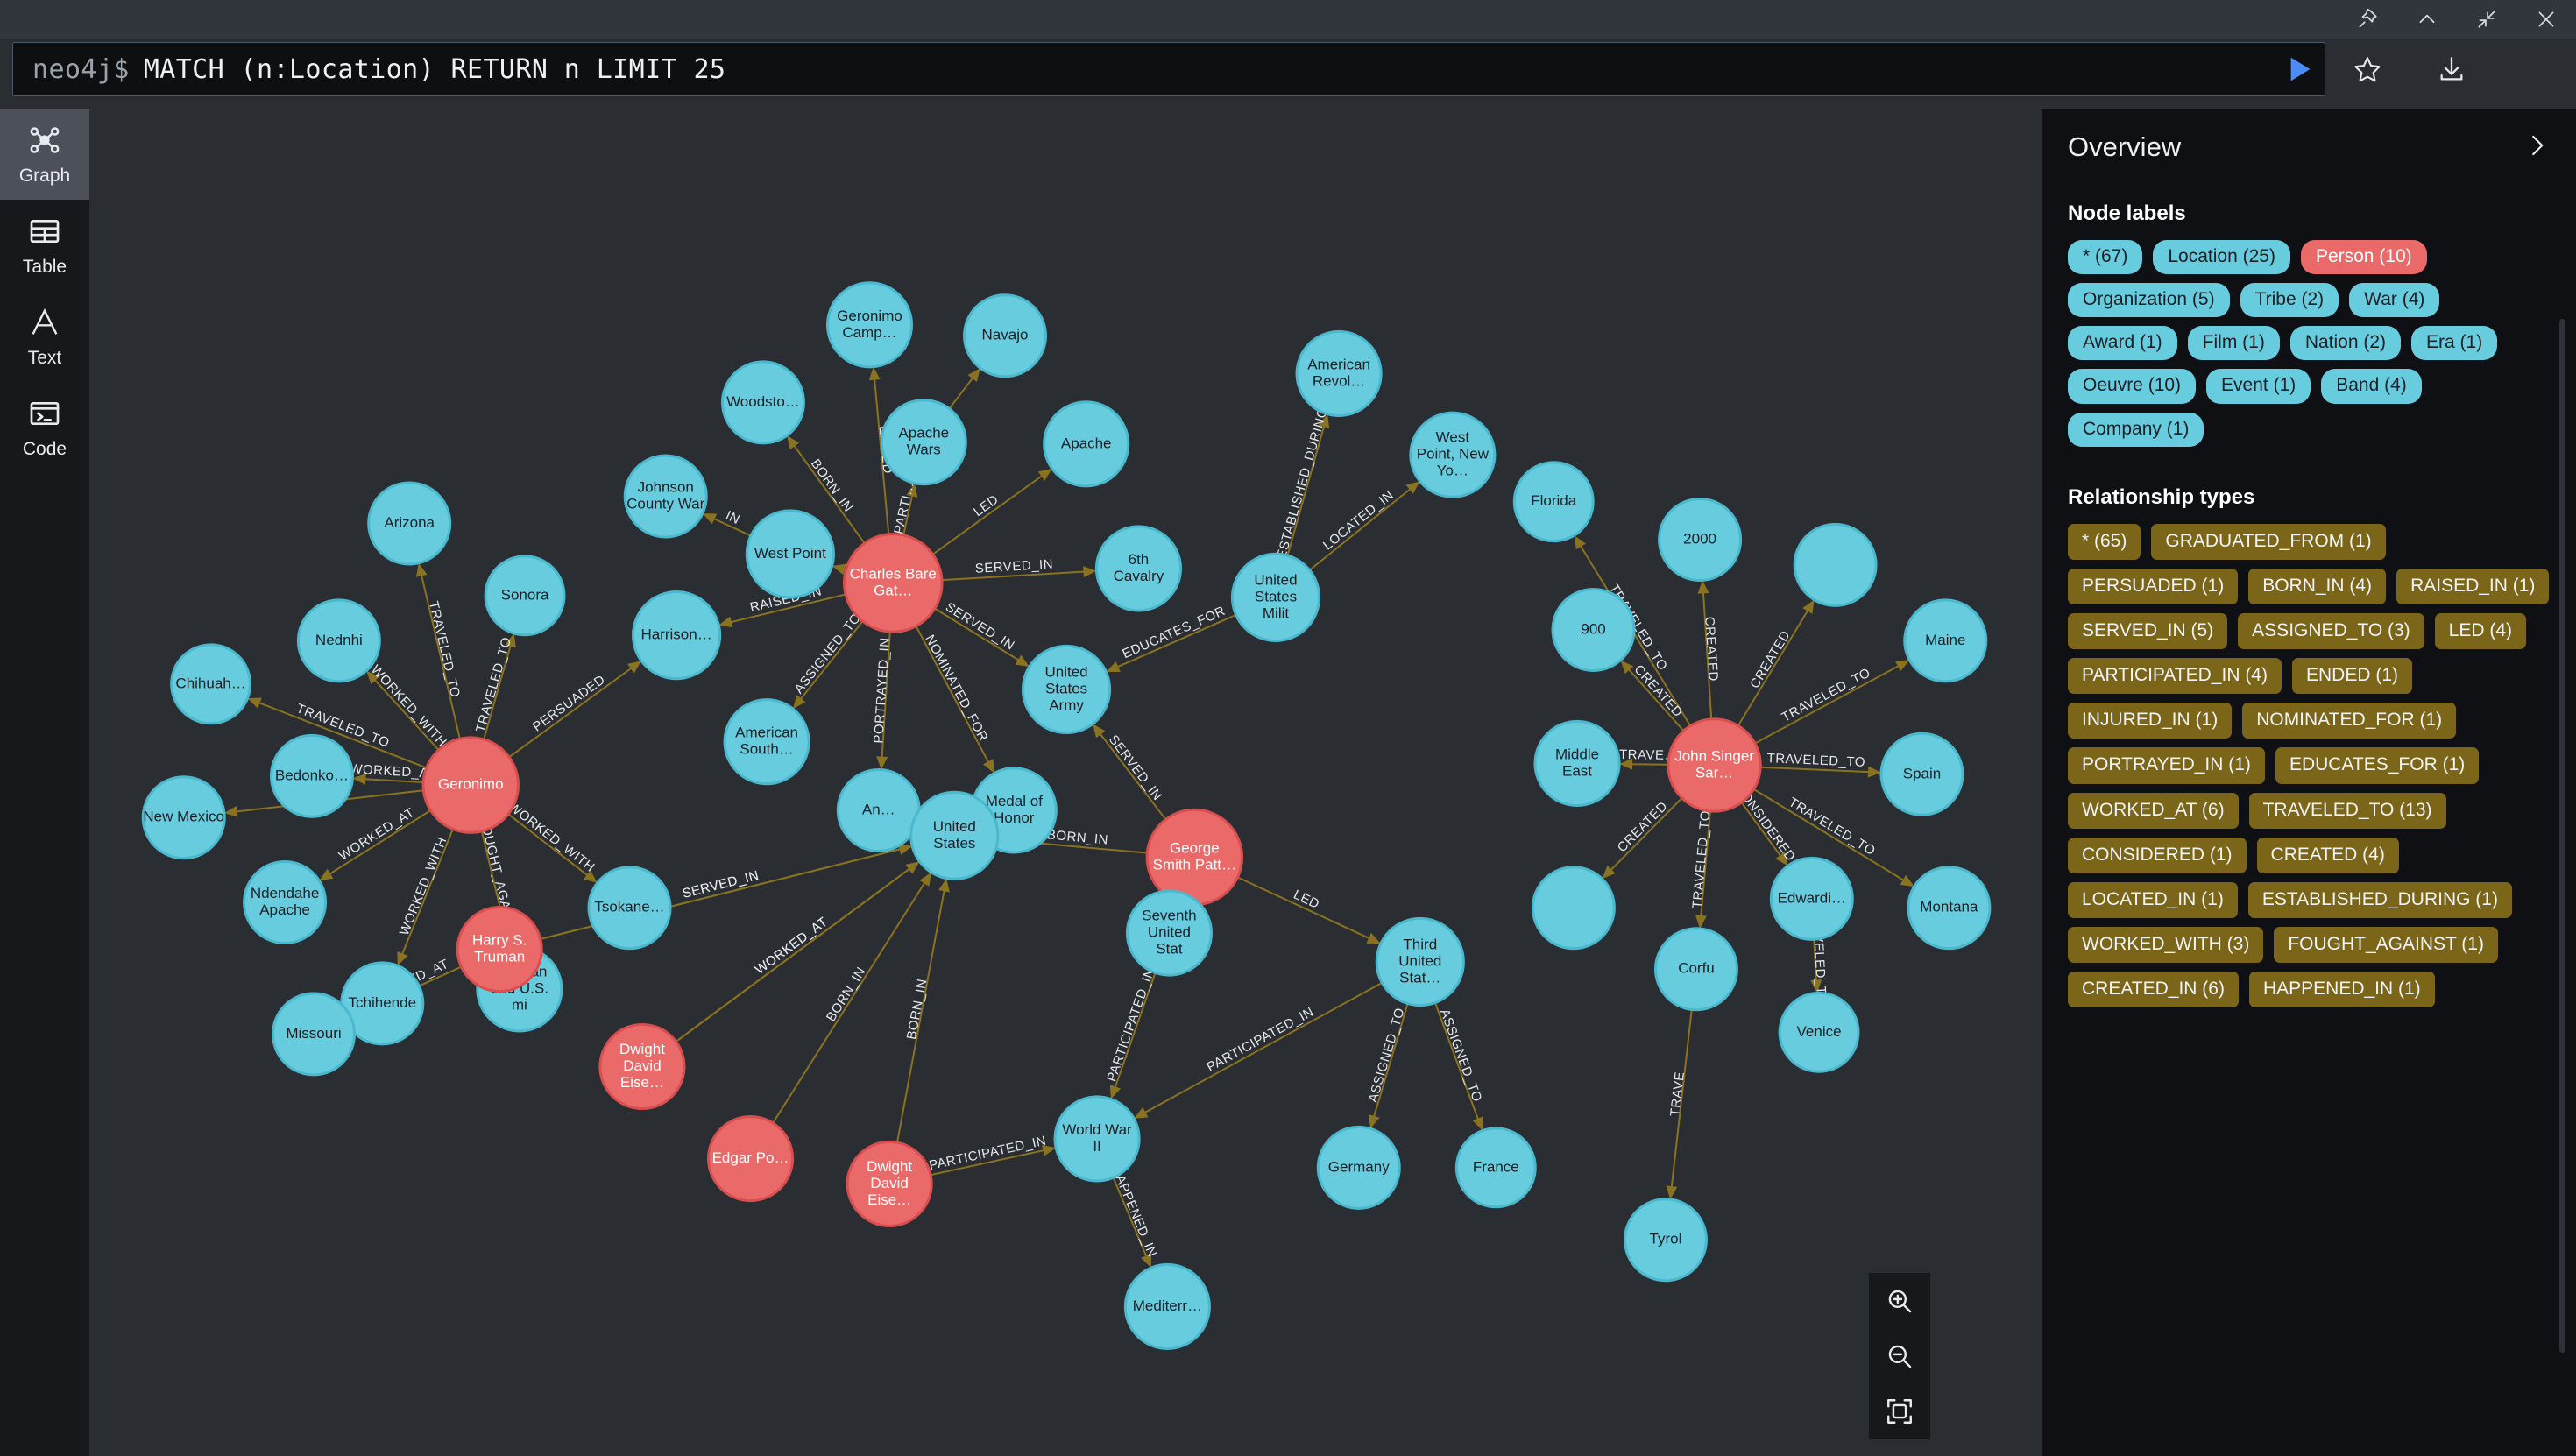 The height and width of the screenshot is (1456, 2576). What do you see at coordinates (1097, 1139) in the screenshot?
I see `graph-node: World WarII` at bounding box center [1097, 1139].